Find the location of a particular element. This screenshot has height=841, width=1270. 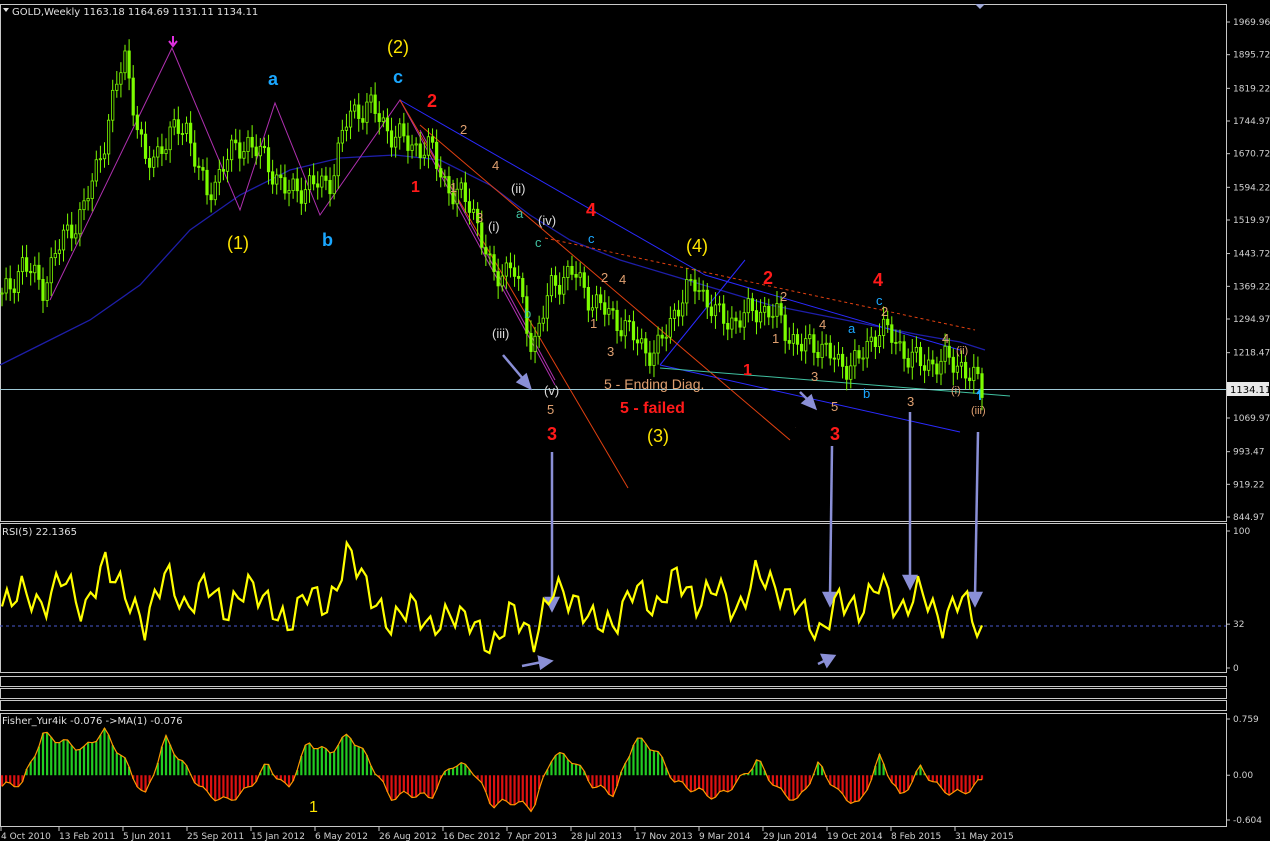

x-tick-label: 6 May 2012 is located at coordinates (341, 836).